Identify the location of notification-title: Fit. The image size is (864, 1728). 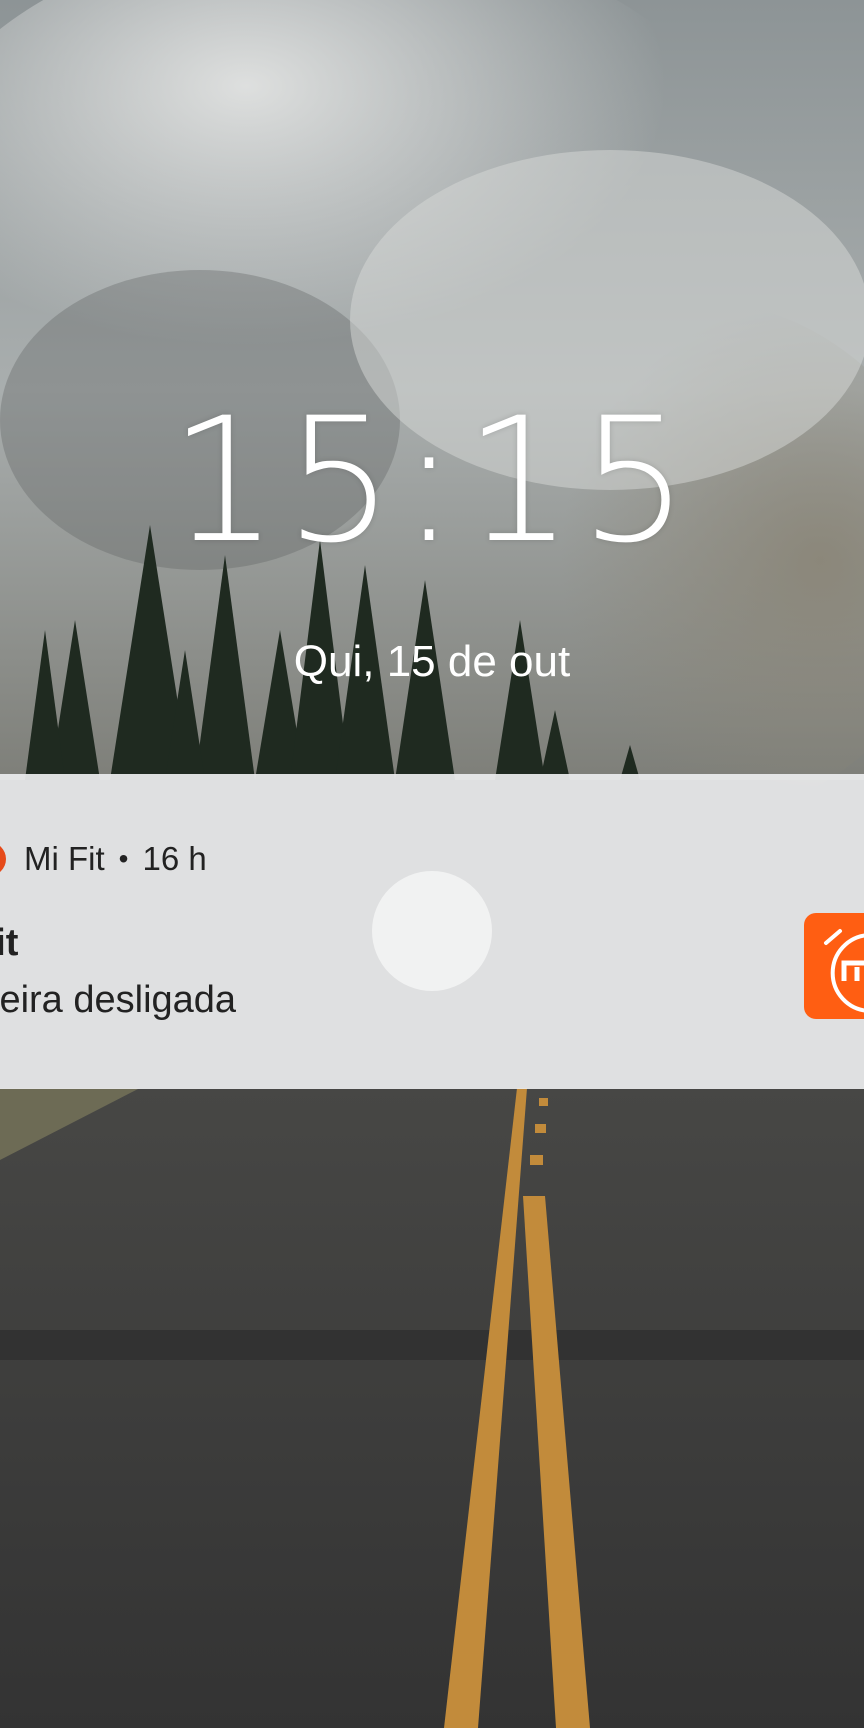
(9, 943).